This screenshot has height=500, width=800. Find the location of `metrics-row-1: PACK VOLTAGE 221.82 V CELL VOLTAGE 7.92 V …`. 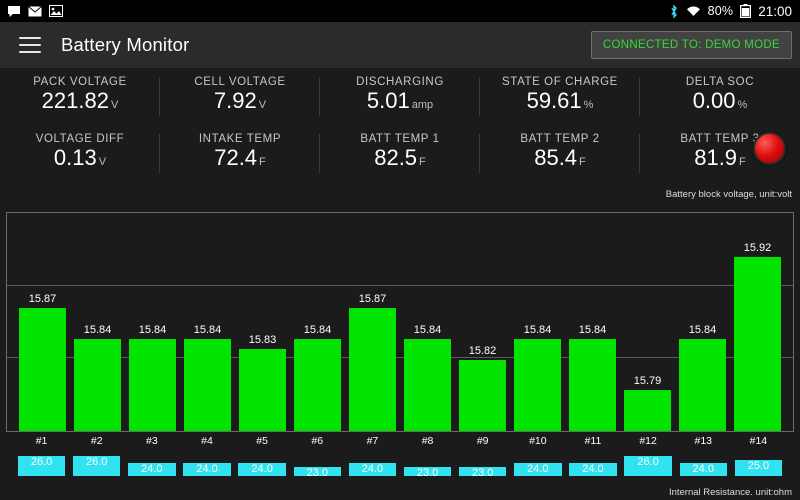

metrics-row-1: PACK VOLTAGE 221.82 V CELL VOLTAGE 7.92 V … is located at coordinates (400, 96).